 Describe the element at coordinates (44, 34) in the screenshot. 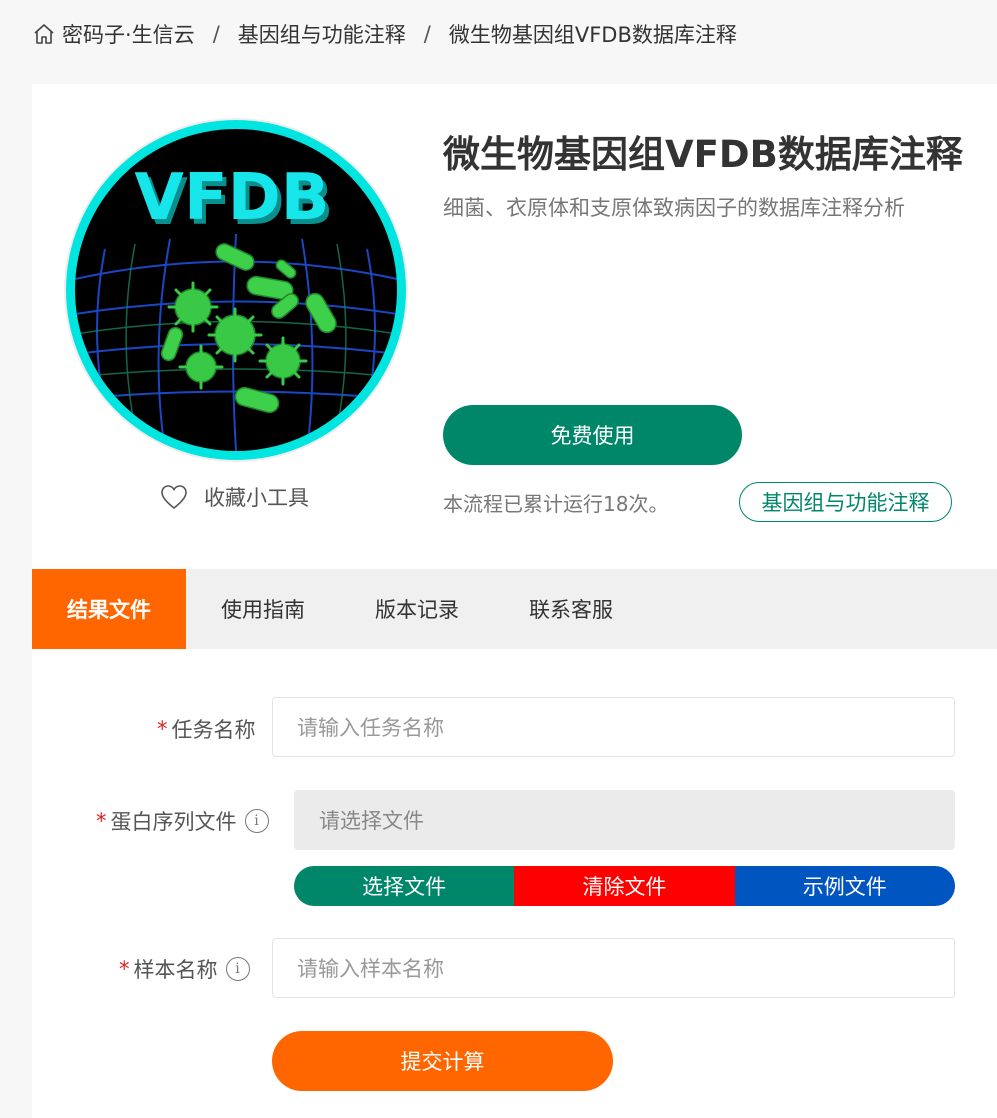

I see `home-icon` at that location.